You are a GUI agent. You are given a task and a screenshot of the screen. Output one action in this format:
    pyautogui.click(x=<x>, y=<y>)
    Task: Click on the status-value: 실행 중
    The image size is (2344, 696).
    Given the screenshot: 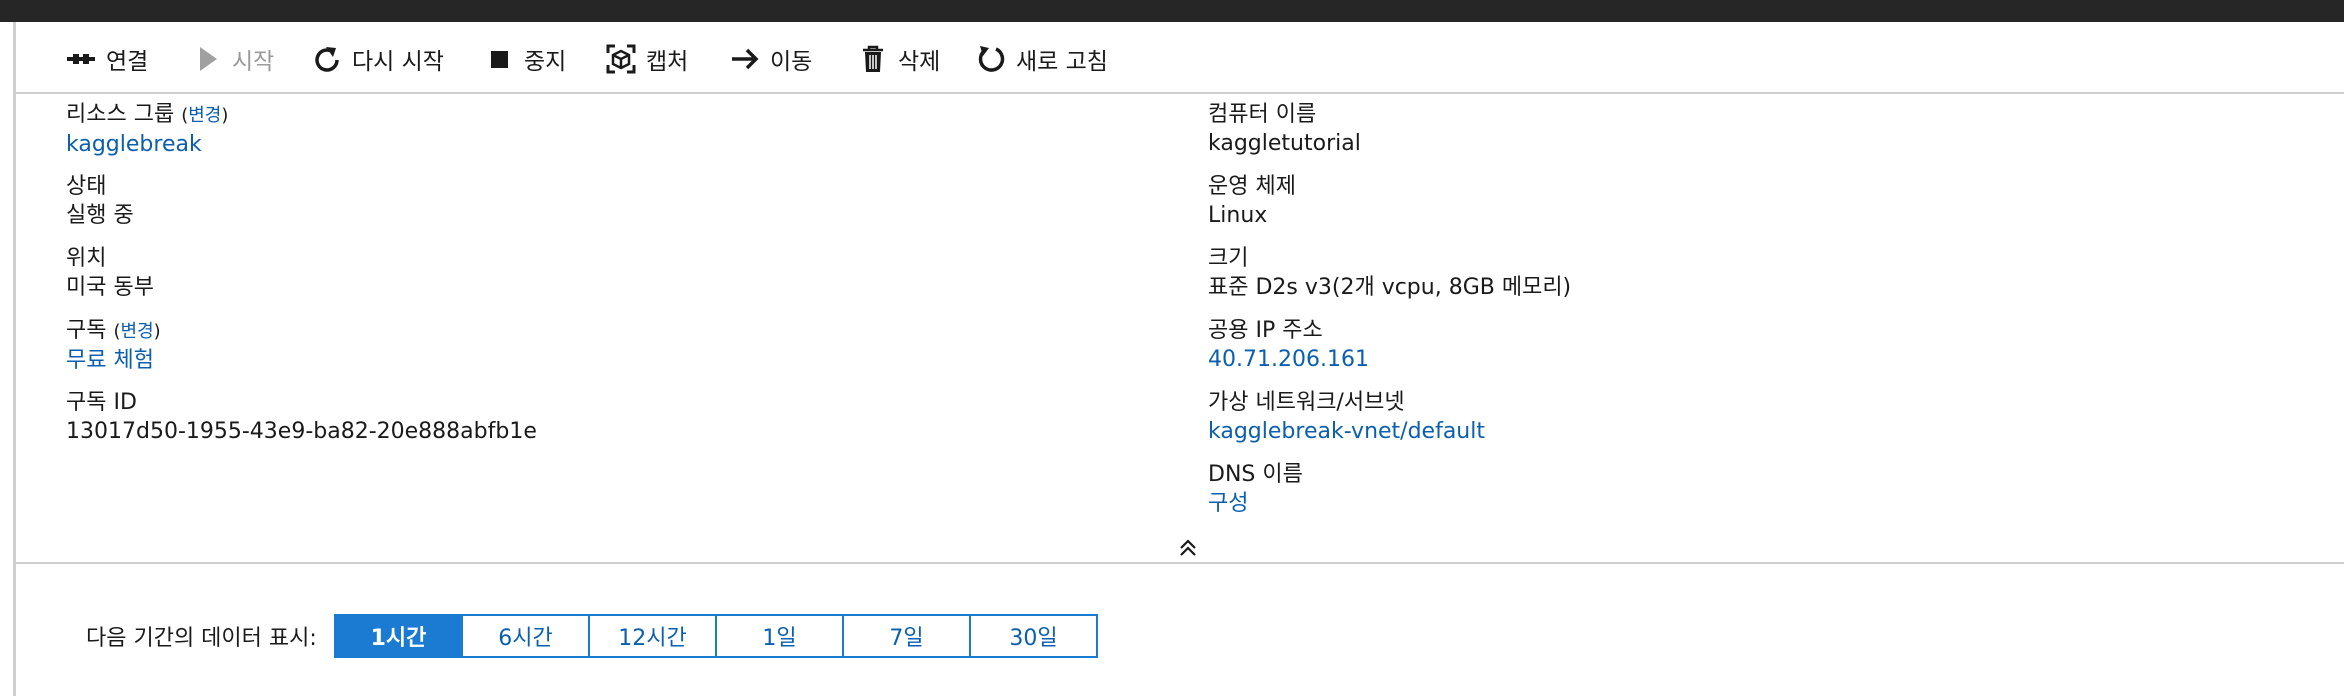 What is the action you would take?
    pyautogui.click(x=100, y=215)
    